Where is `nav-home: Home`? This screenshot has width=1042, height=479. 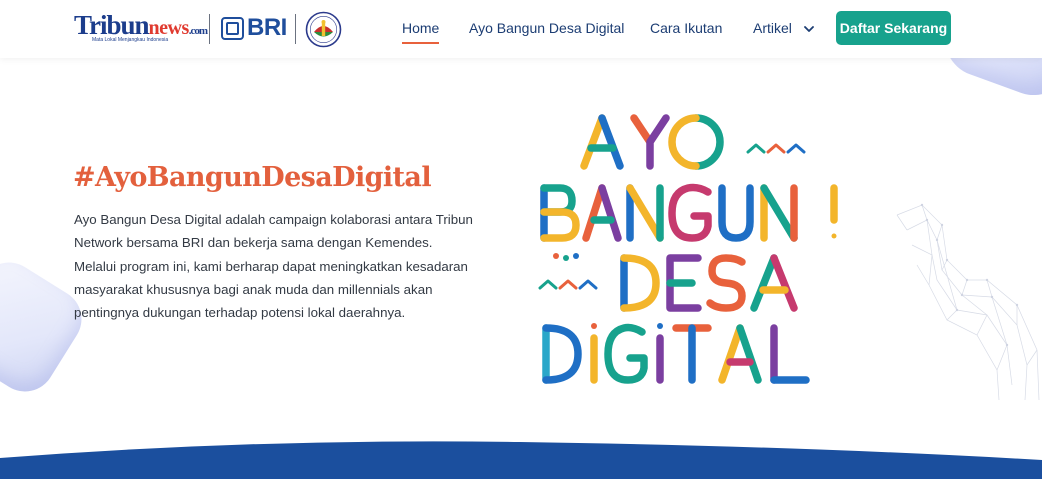 nav-home: Home is located at coordinates (421, 31).